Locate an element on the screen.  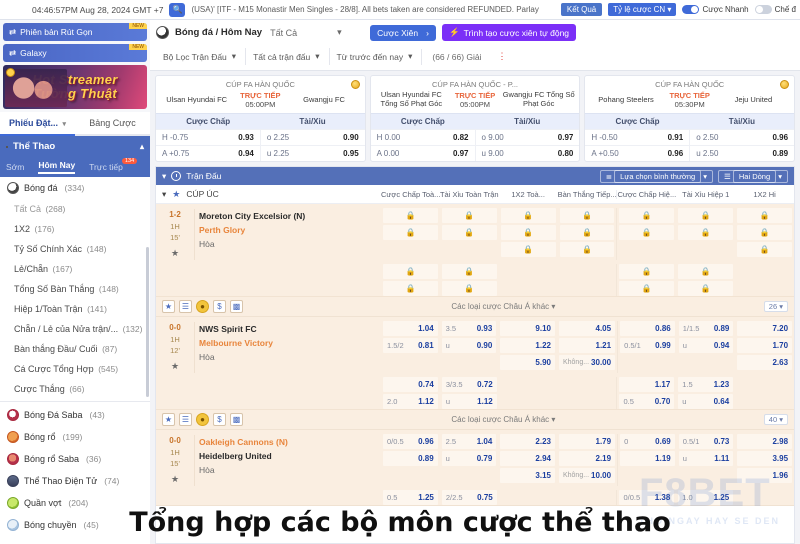
odd-cell: 0.74 is located at coordinates (410, 384).